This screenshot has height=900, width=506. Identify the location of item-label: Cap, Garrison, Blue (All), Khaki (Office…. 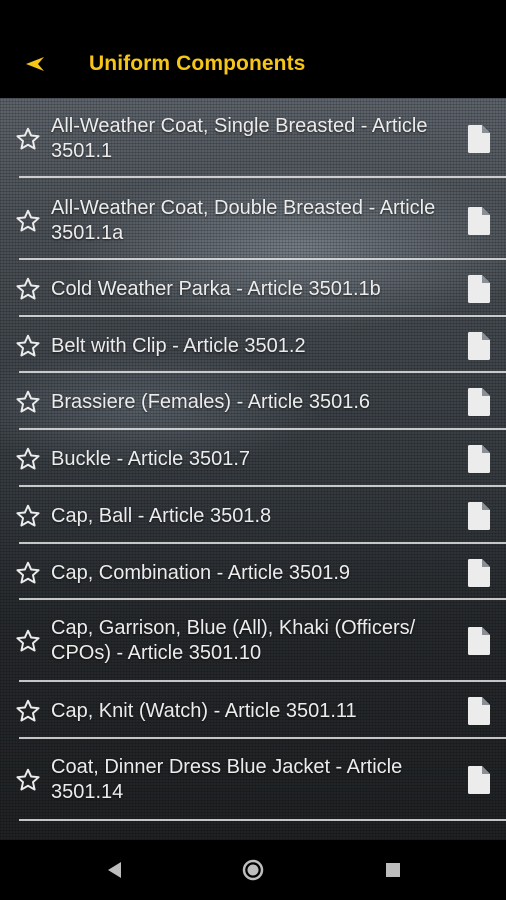
(233, 640).